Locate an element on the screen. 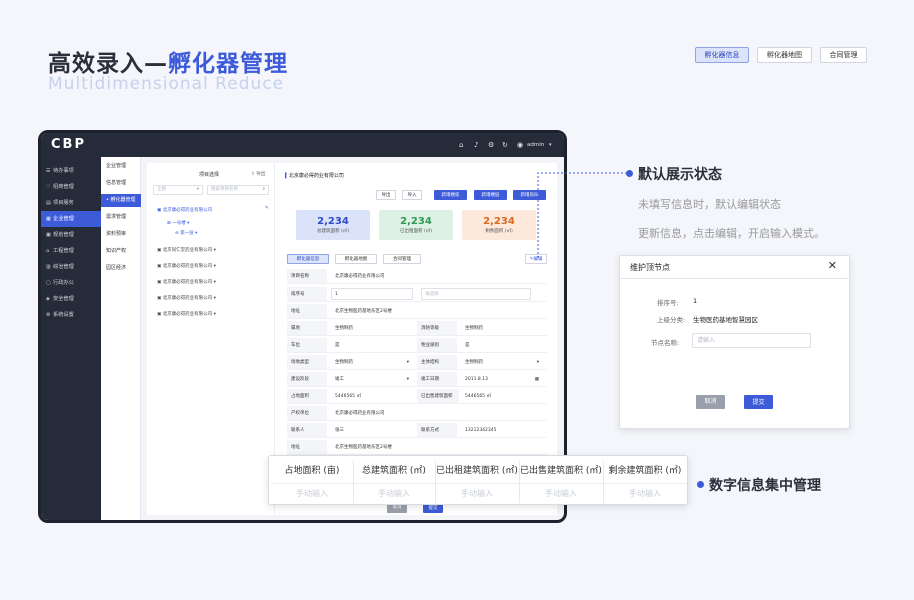 The width and height of the screenshot is (914, 600). address2-value: 北京生物医药基地东区2号楼 is located at coordinates (361, 447).